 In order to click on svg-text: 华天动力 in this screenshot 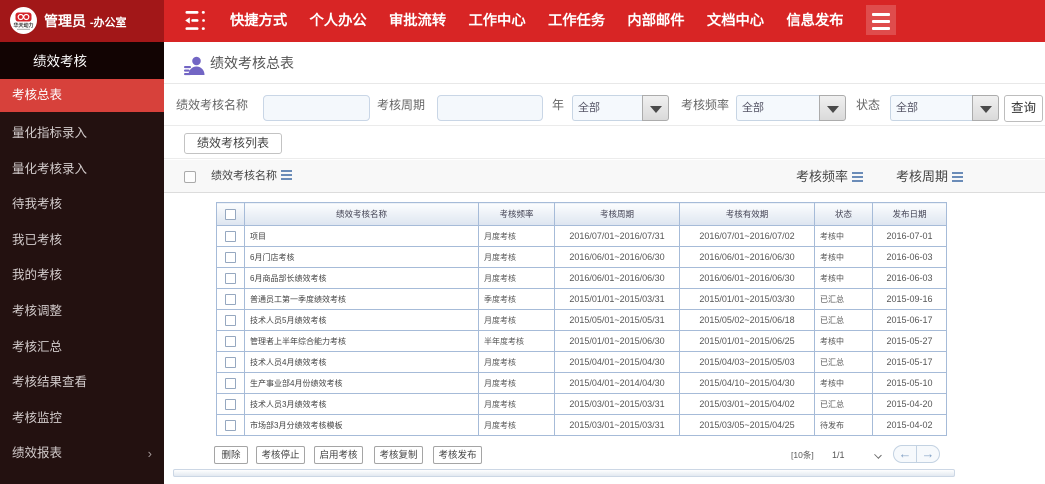, I will do `click(23, 25)`.